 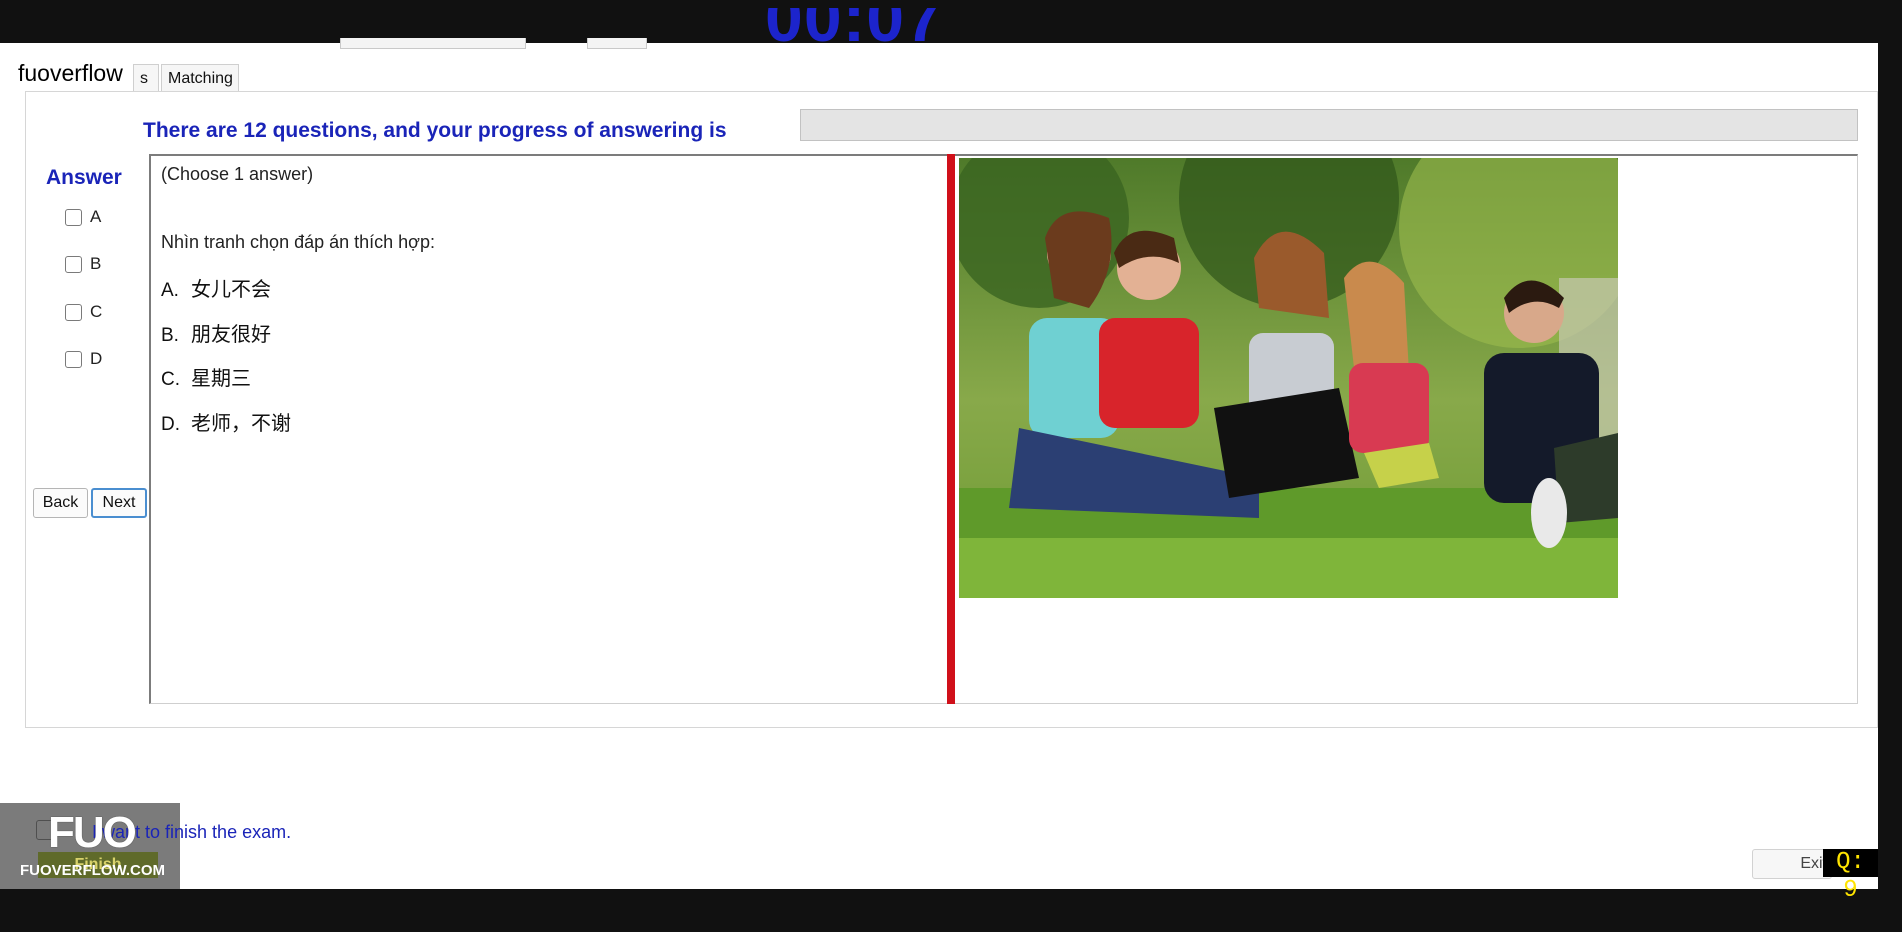 I want to click on fuo-logo-sub: FUOVERFLOW.COM, so click(x=92, y=870).